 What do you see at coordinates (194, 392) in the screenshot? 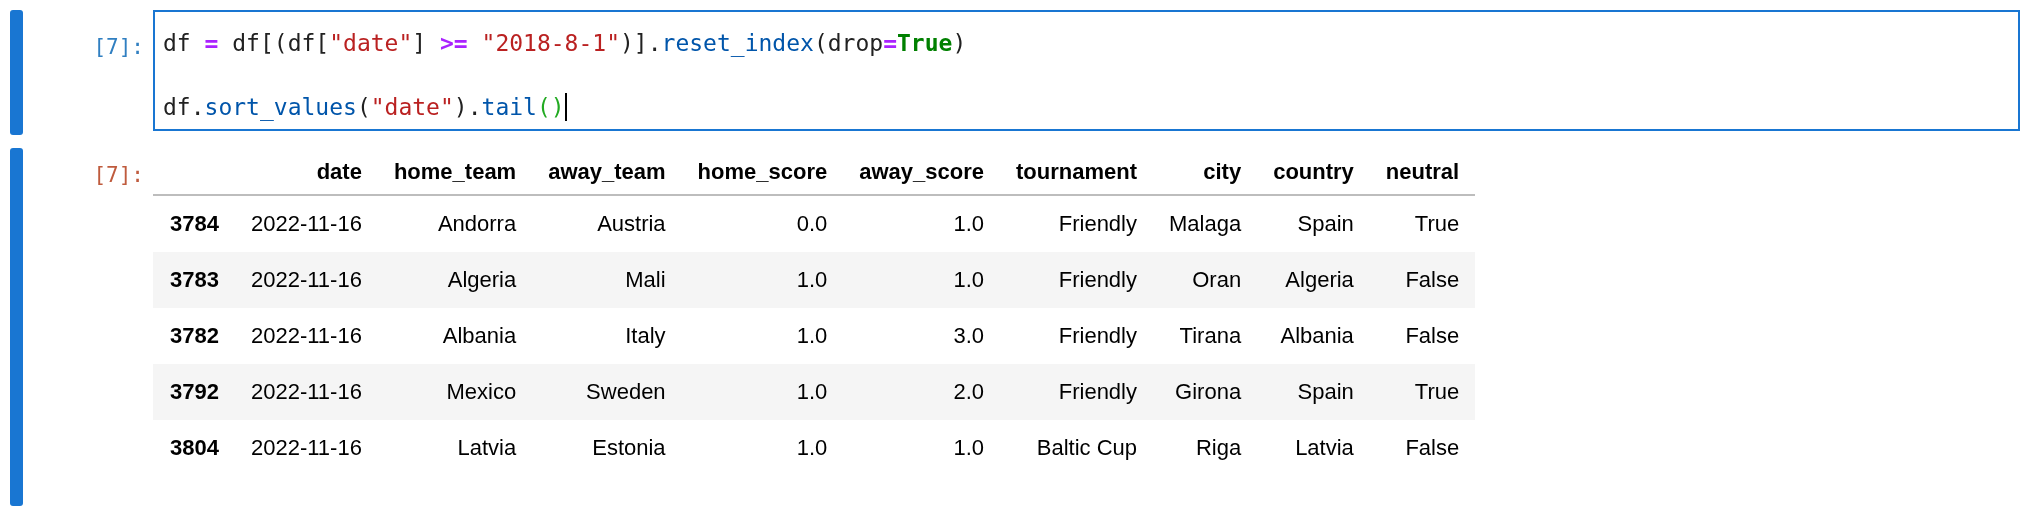
I see `row-index: 3792` at bounding box center [194, 392].